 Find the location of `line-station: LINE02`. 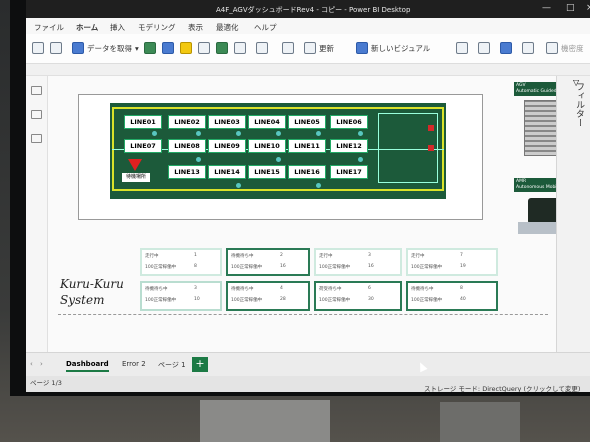

line-station: LINE02 is located at coordinates (187, 122).